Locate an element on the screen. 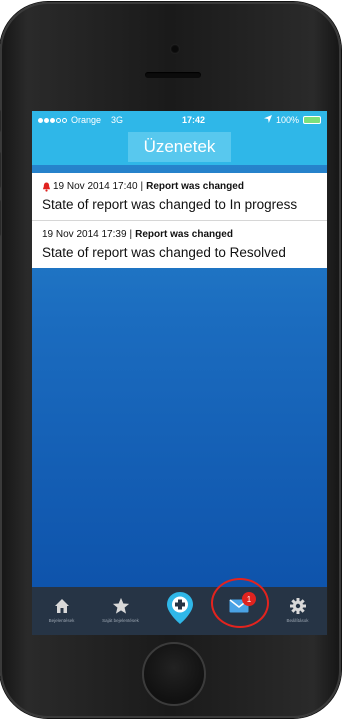 This screenshot has height=721, width=343. tab-label: Beállítások is located at coordinates (297, 620).